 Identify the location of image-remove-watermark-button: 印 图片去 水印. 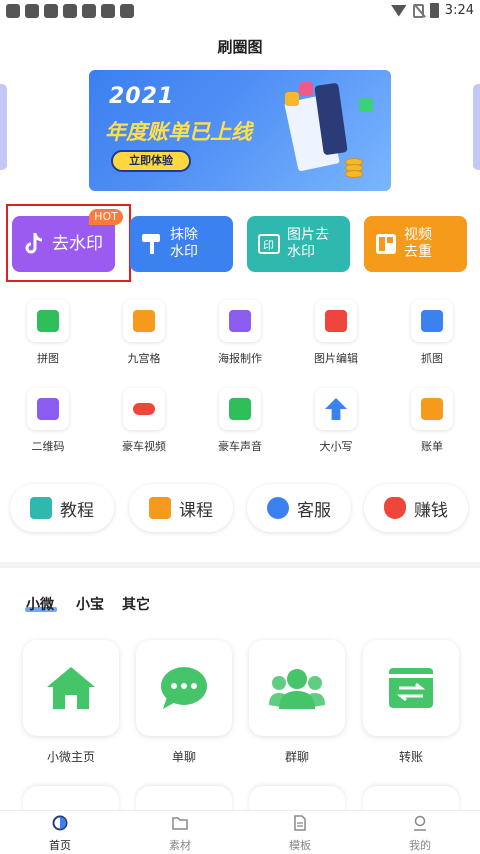
(298, 244).